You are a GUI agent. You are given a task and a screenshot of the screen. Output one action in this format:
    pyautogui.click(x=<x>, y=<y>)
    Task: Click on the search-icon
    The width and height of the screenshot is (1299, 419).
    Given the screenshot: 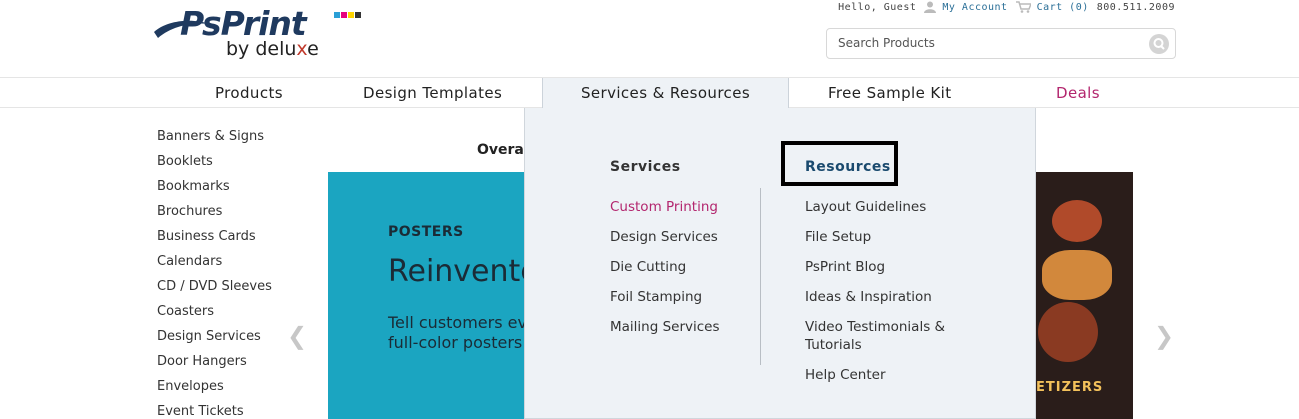 What is the action you would take?
    pyautogui.click(x=1159, y=46)
    